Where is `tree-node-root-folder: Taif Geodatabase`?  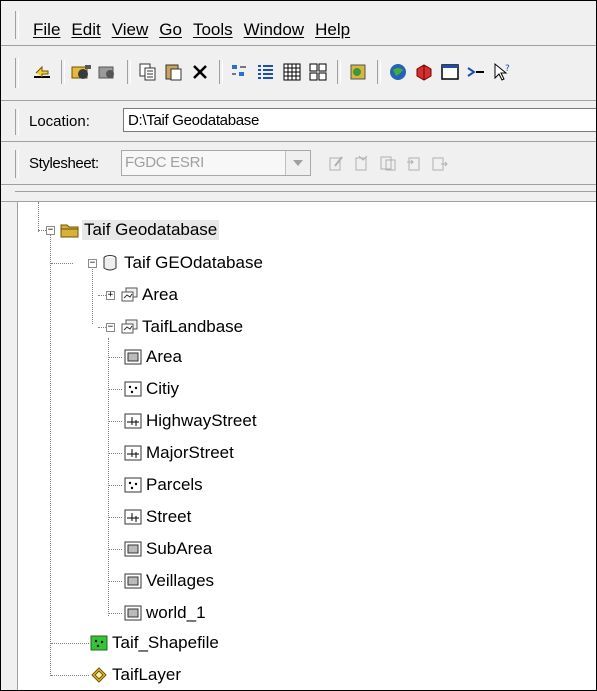
tree-node-root-folder: Taif Geodatabase is located at coordinates (140, 230).